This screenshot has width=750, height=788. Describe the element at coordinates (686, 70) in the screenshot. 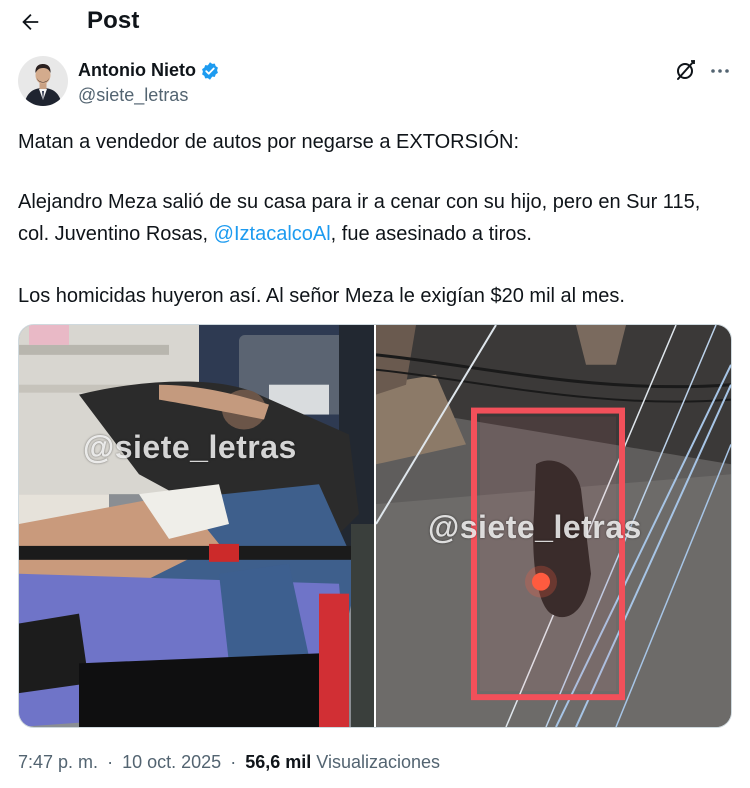

I see `grok-icon` at that location.